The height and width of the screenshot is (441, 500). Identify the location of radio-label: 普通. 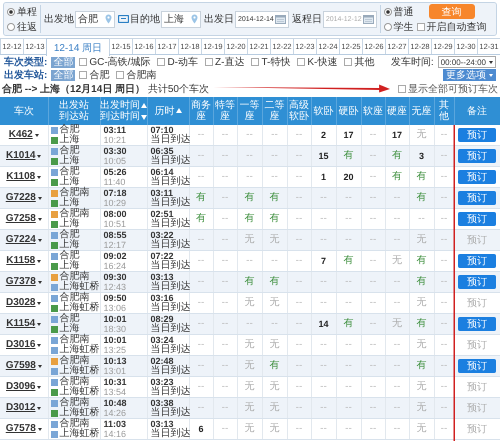
(404, 11).